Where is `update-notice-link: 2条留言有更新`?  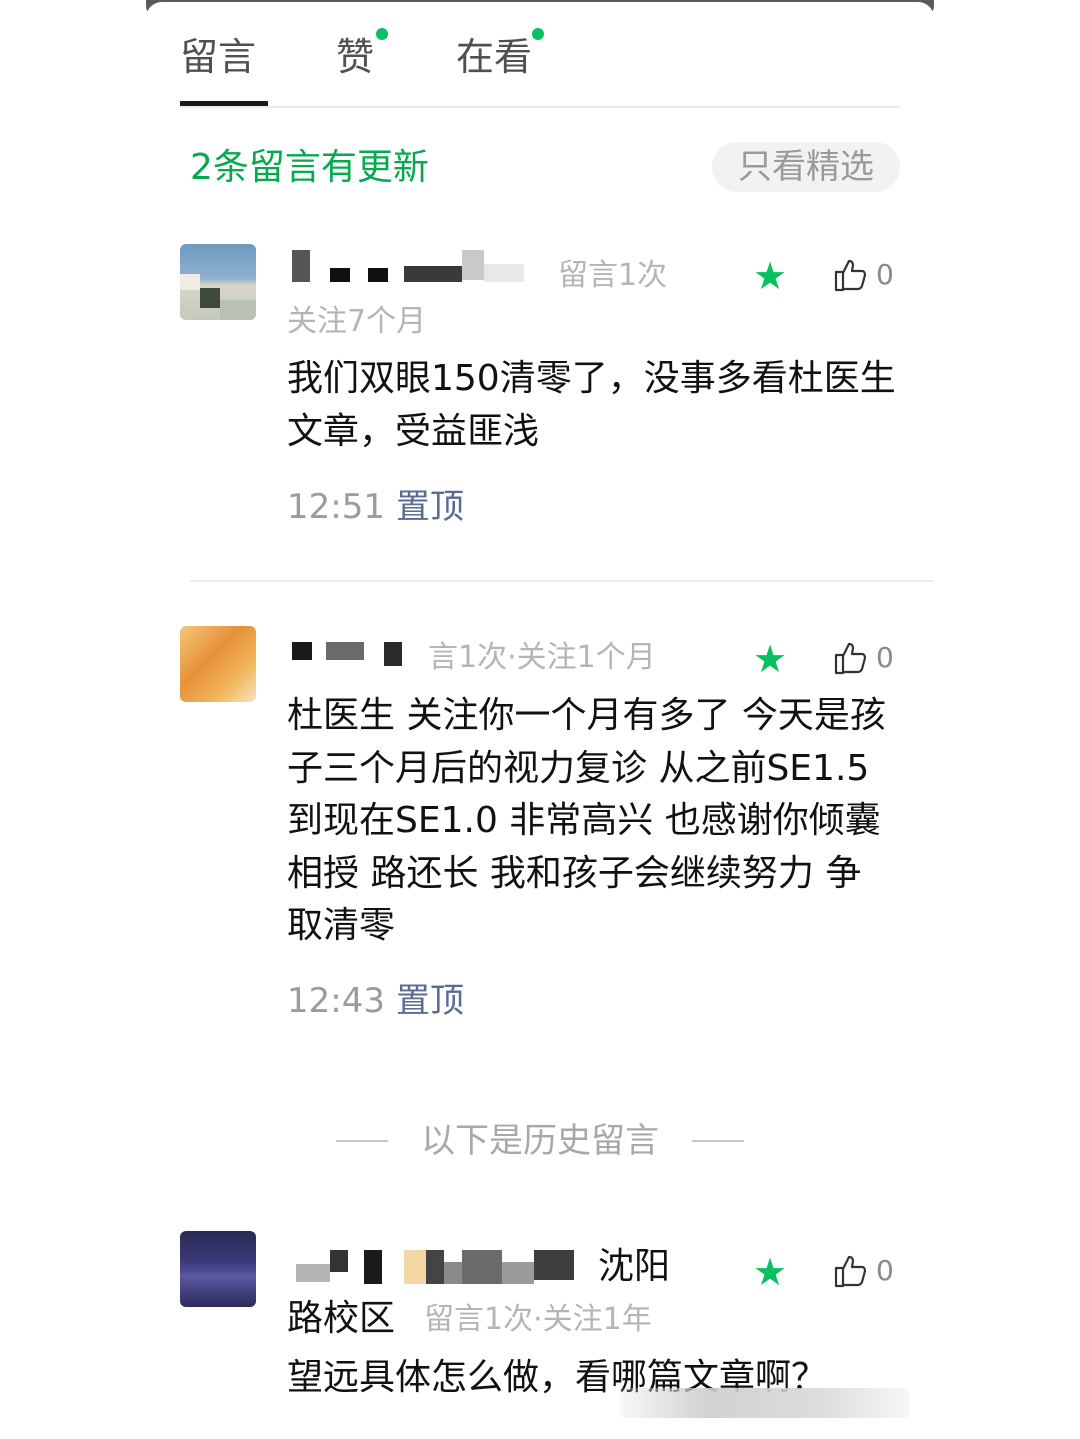 update-notice-link: 2条留言有更新 is located at coordinates (309, 168).